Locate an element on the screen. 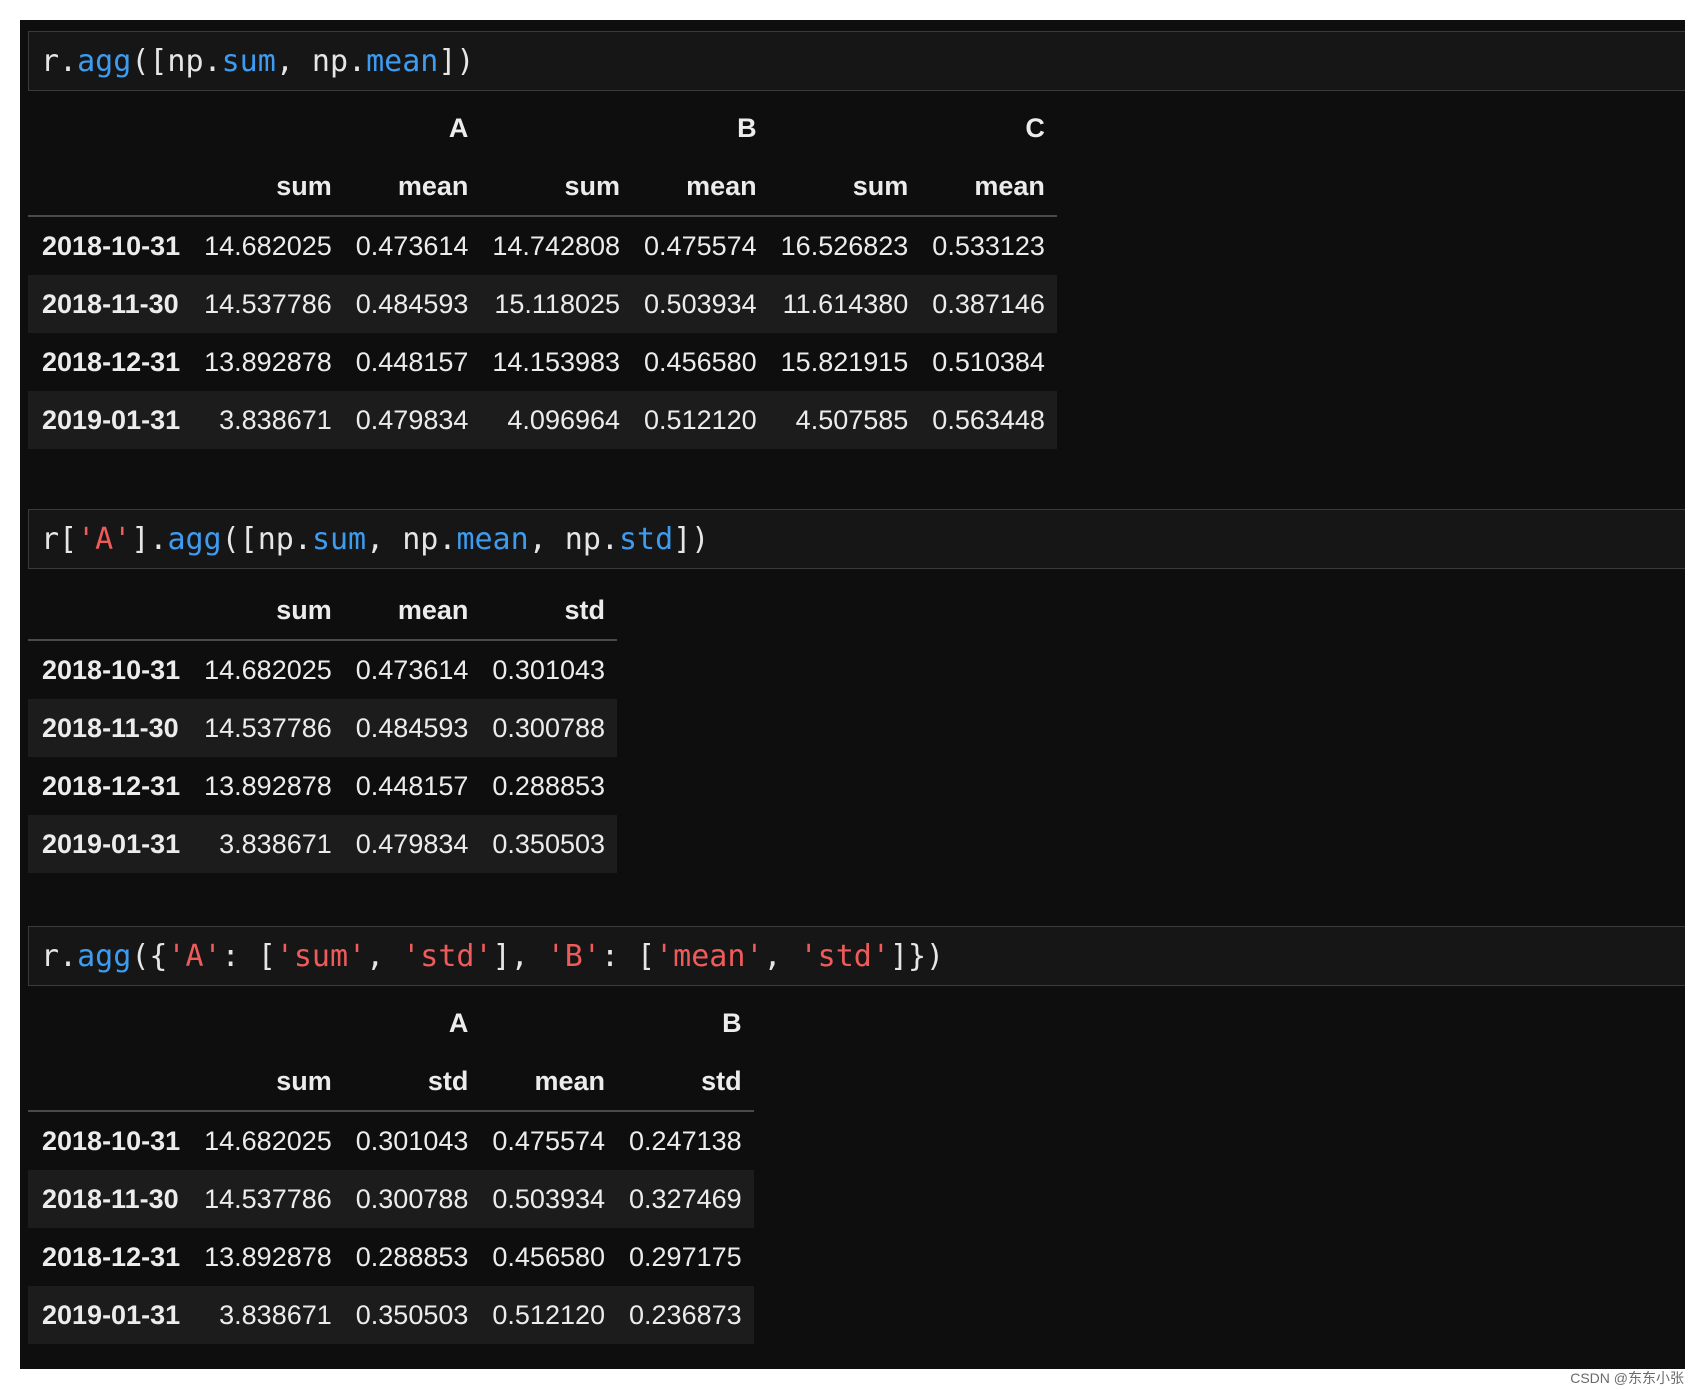 This screenshot has width=1704, height=1390. table-cell: 0.448157 is located at coordinates (412, 361).